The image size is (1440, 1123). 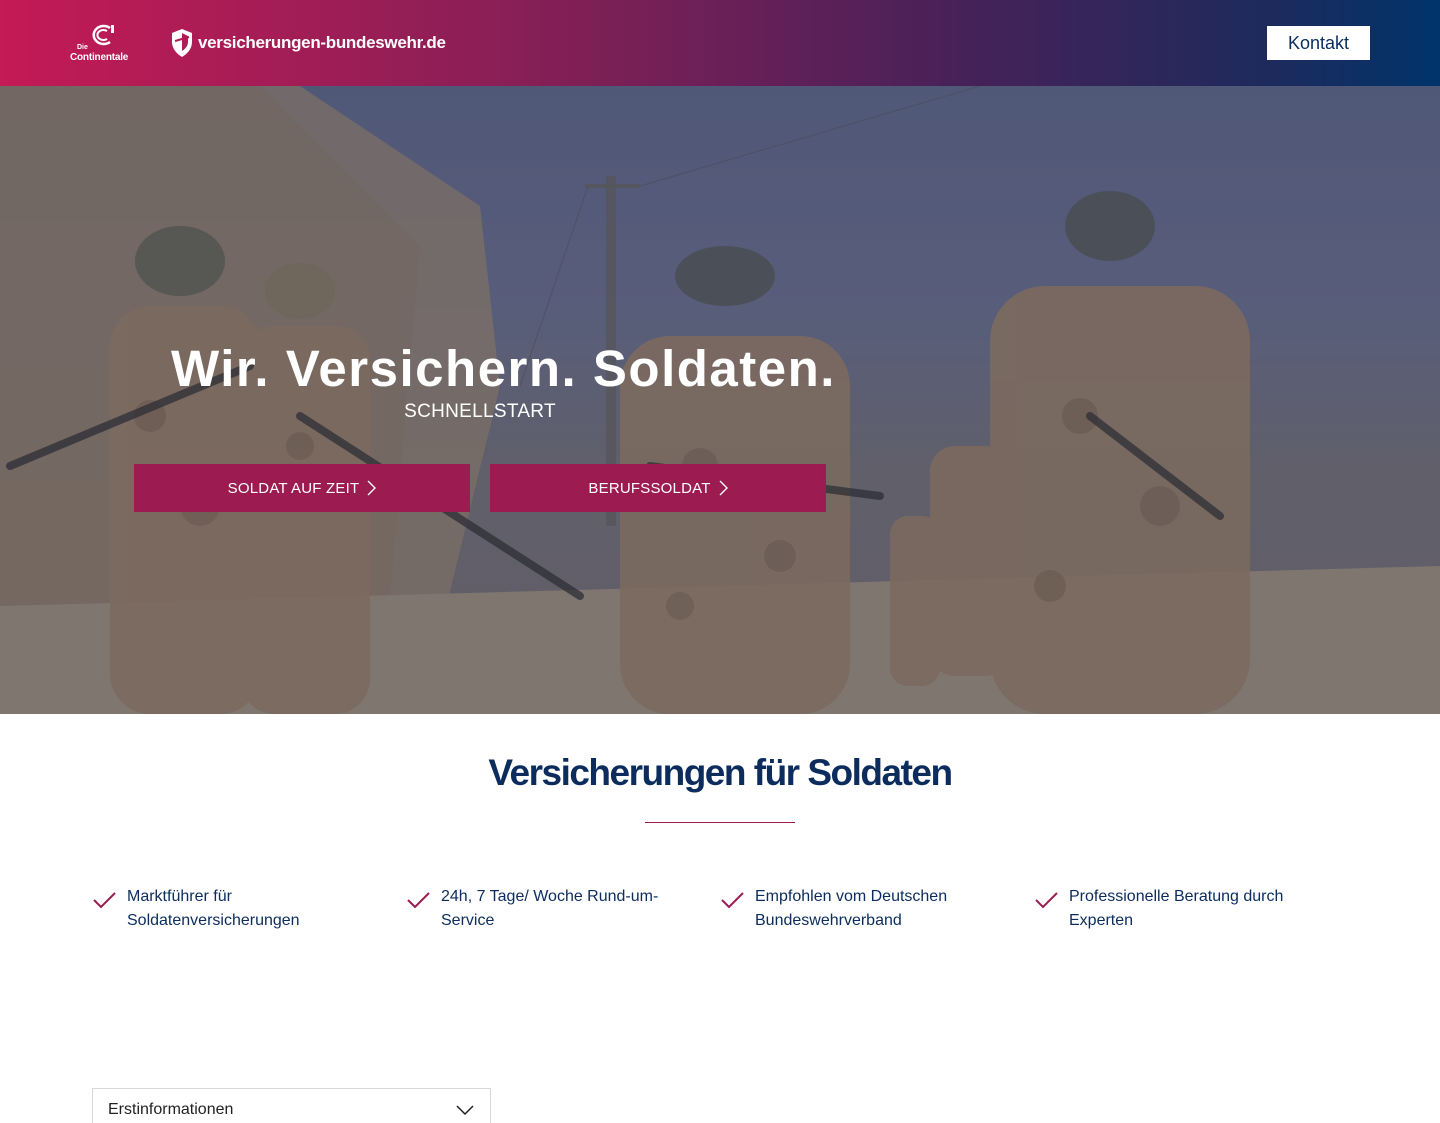 I want to click on feature-text: Marktführer für Soldatenversicherungen, so click(x=213, y=908).